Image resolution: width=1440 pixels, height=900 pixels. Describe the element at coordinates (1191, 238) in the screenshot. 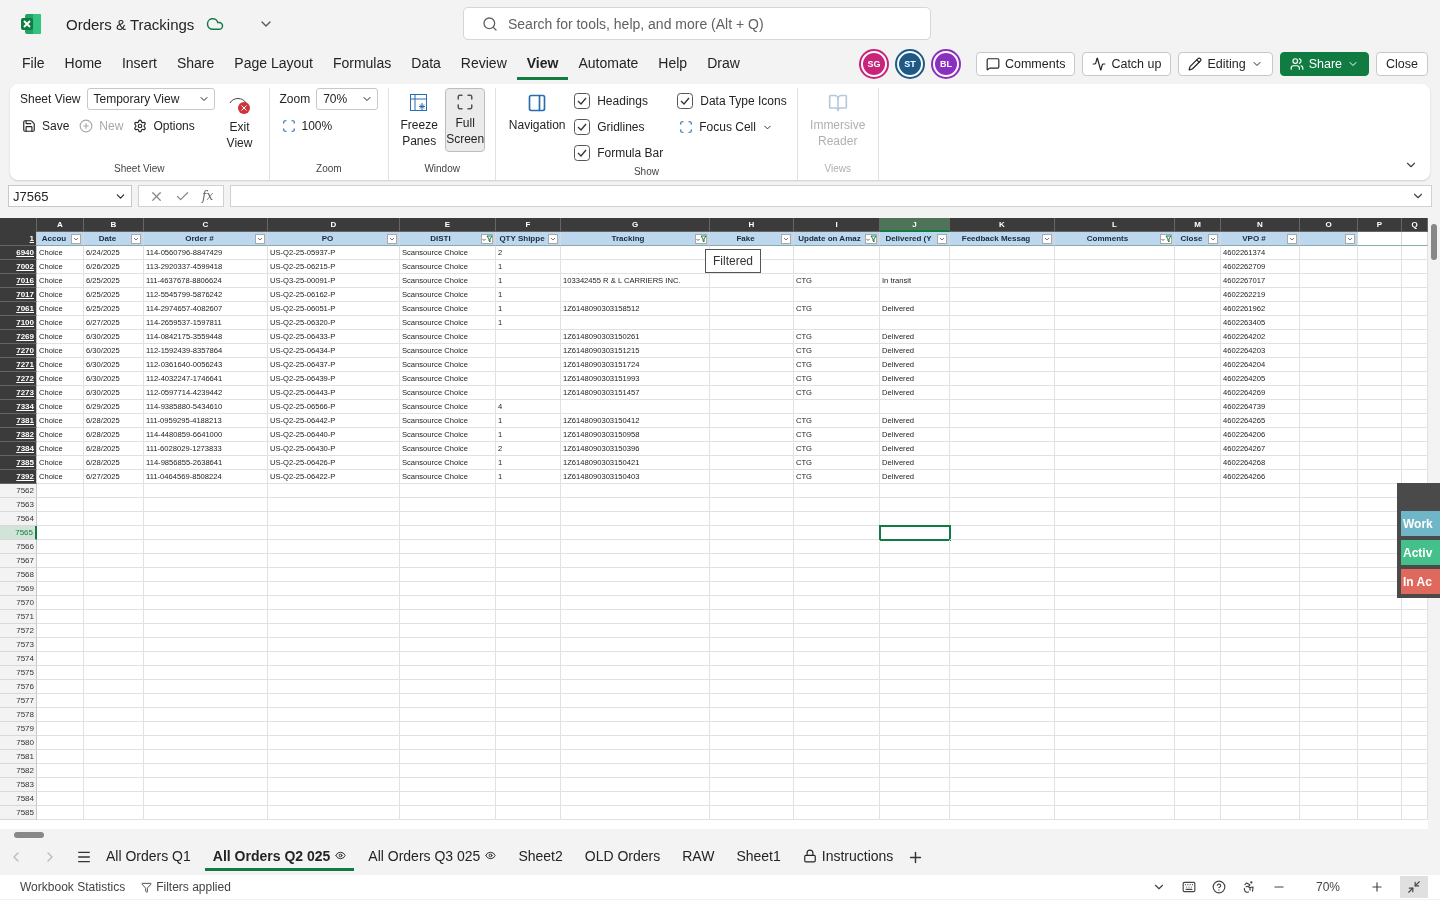

I see `header-text: Close` at that location.